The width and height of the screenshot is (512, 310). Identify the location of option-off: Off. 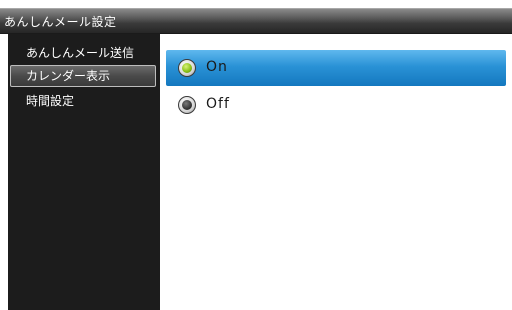
(336, 105).